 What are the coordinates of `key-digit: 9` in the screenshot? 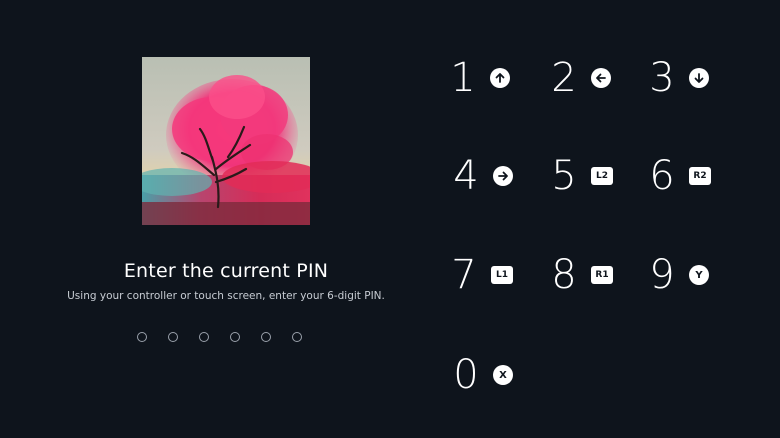 It's located at (662, 275).